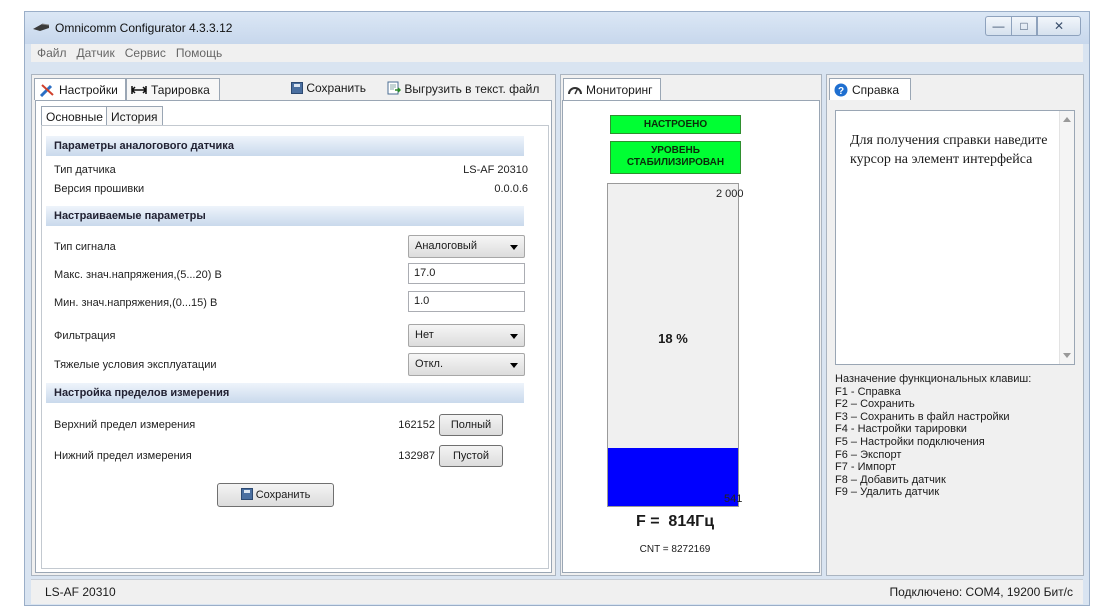  I want to click on window-title: Omnicomm Configurator 4.3.3.12, so click(144, 28).